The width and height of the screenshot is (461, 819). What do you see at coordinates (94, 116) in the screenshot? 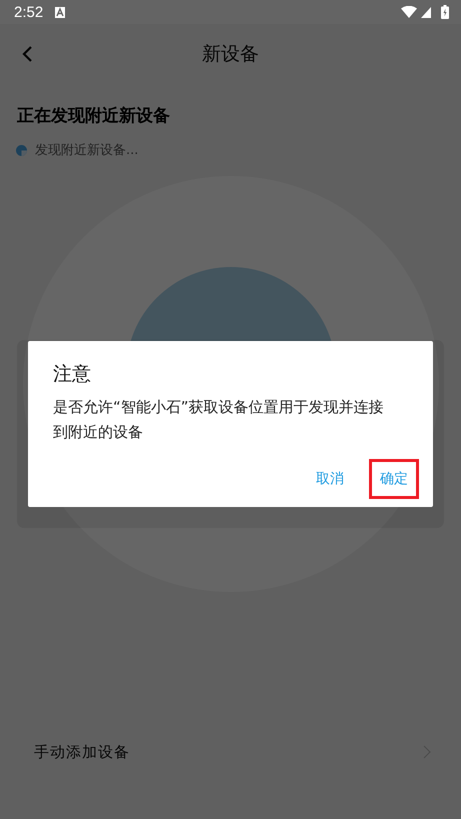
I see `section-title: 正在发现附近新设备` at bounding box center [94, 116].